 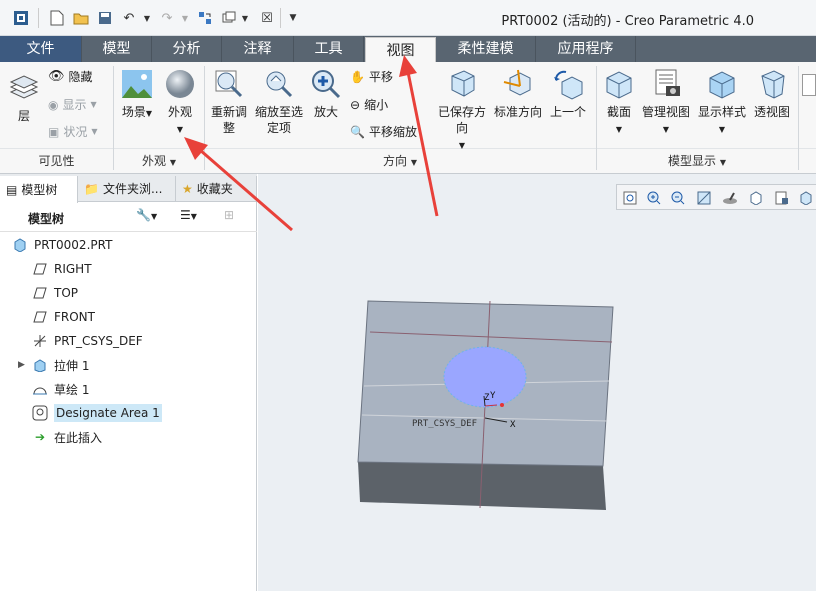 I want to click on save-icon, so click(x=105, y=18).